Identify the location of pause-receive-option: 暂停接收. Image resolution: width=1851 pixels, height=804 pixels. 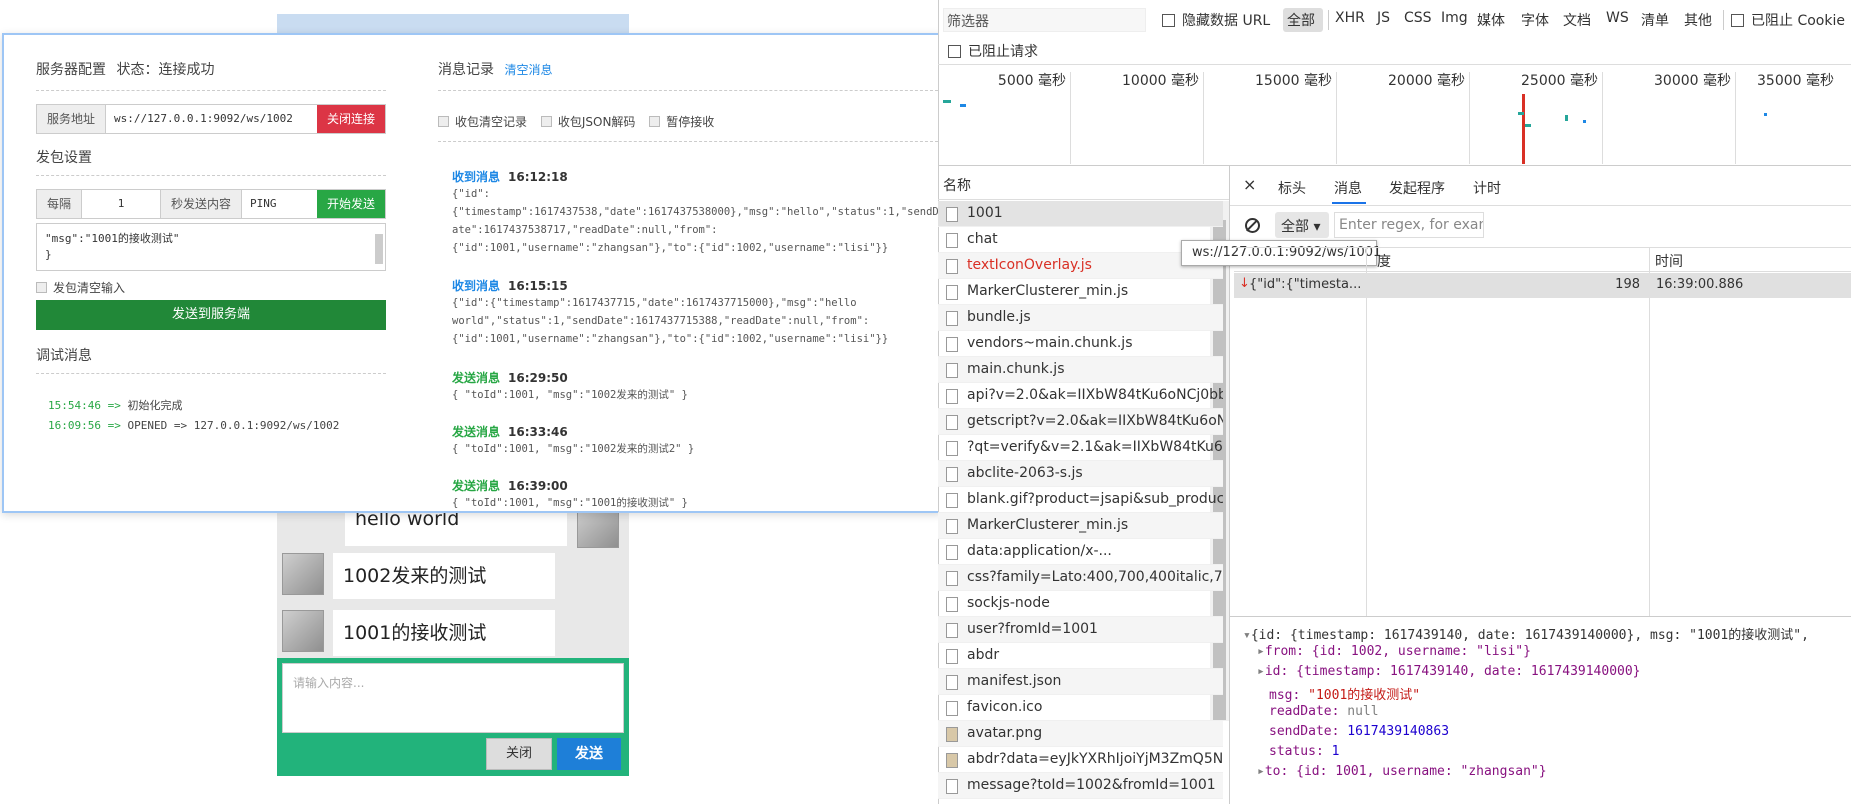
(681, 122).